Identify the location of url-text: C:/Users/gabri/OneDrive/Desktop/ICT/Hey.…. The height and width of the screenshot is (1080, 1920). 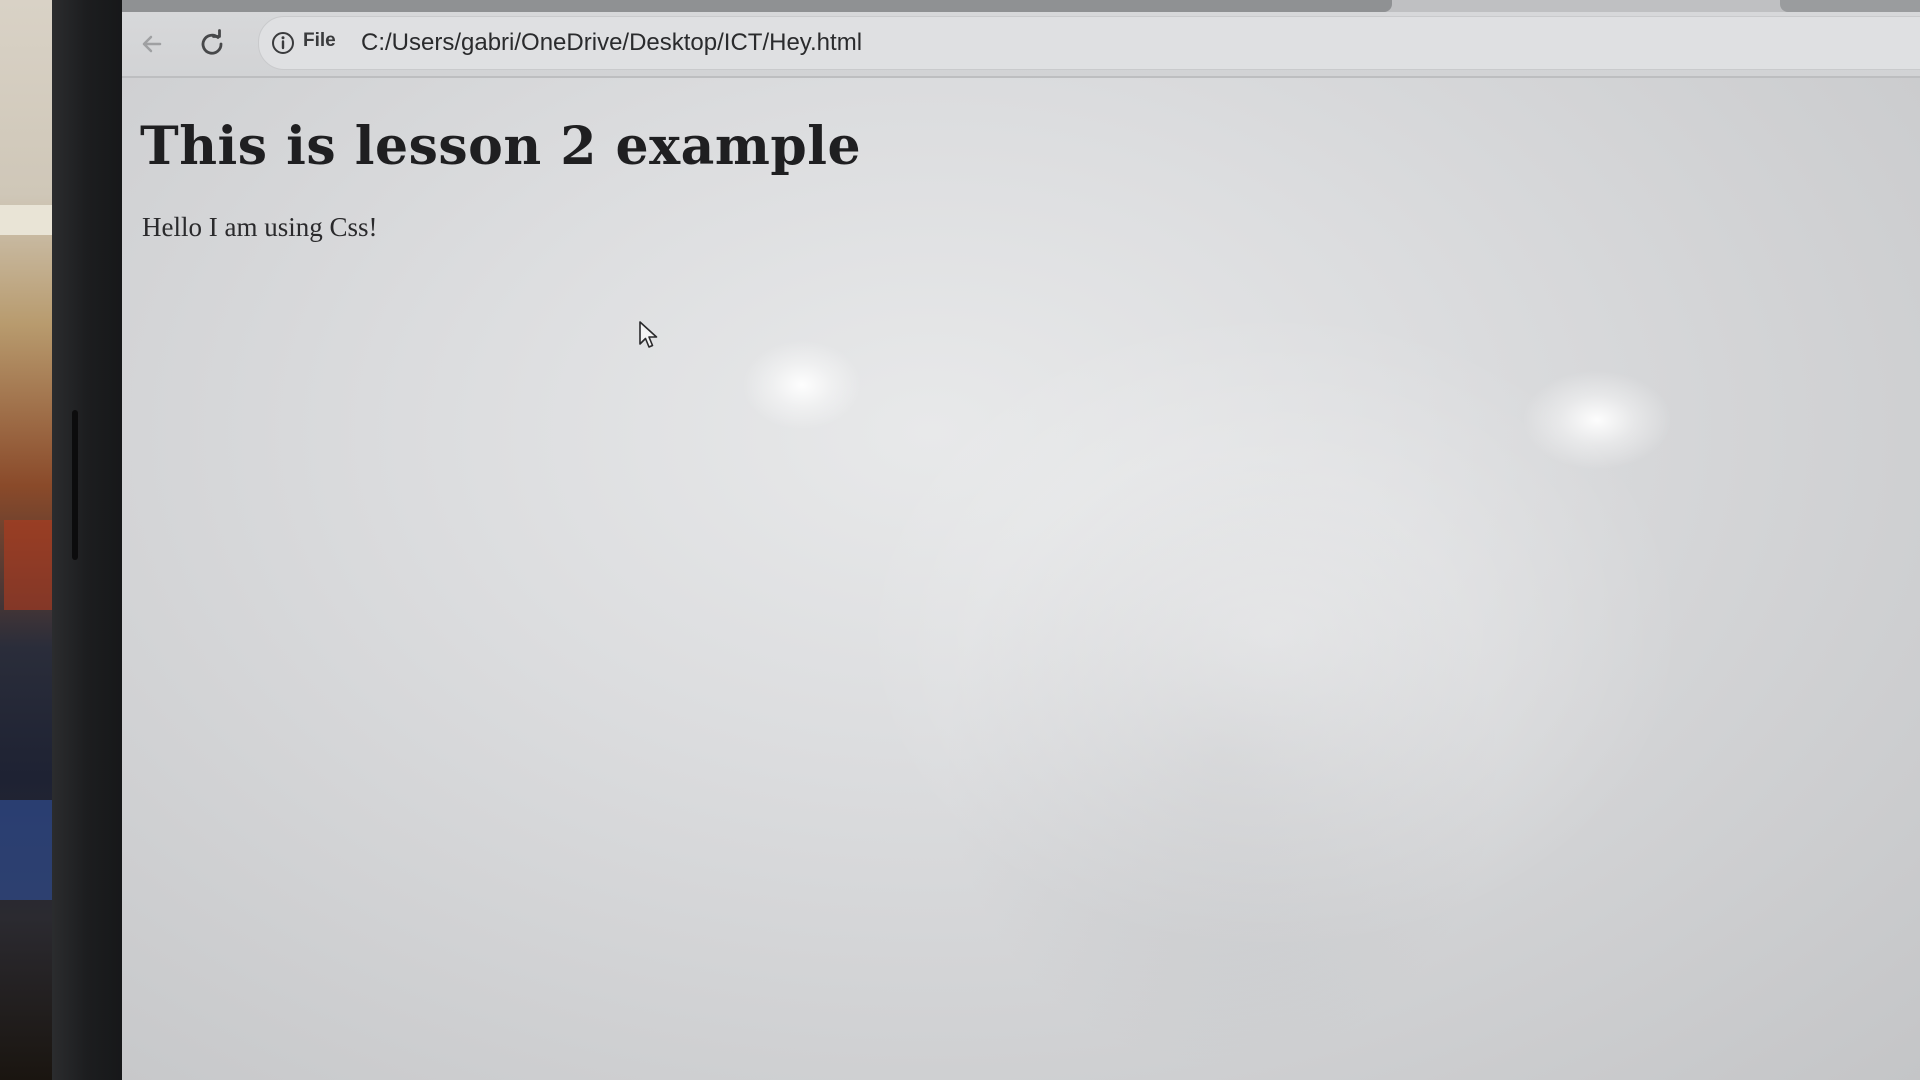
(611, 43).